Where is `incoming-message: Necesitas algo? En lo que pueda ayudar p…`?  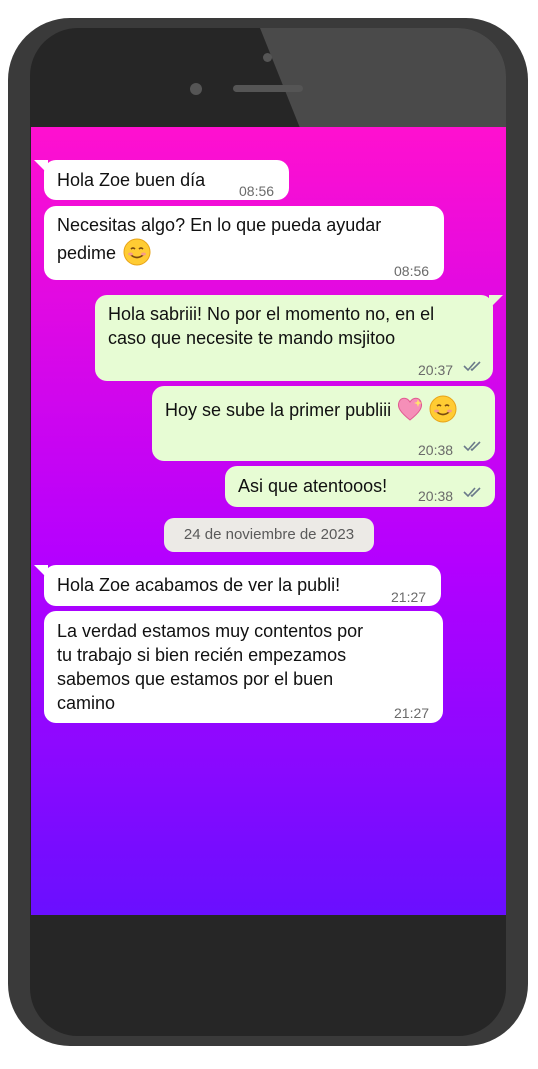 incoming-message: Necesitas algo? En lo que pueda ayudar p… is located at coordinates (244, 243).